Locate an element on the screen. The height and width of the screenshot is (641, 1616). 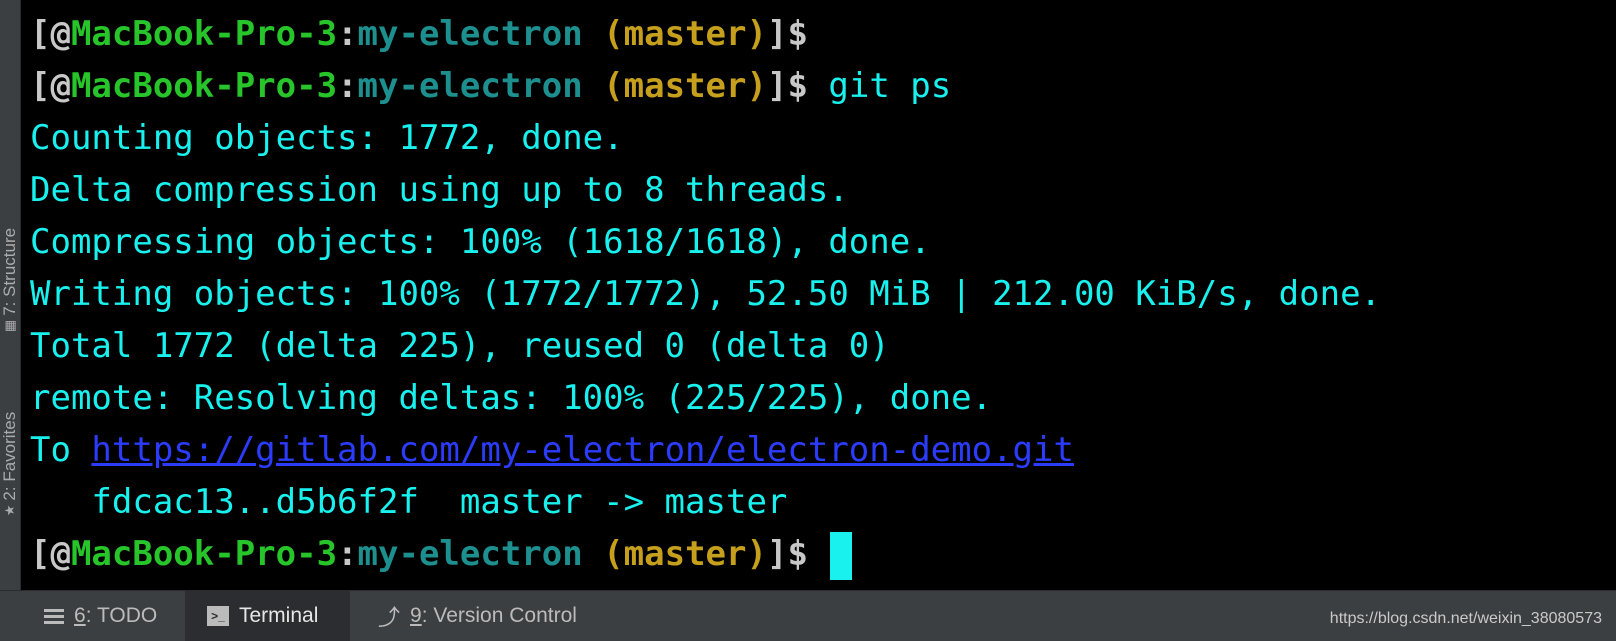
list-icon is located at coordinates (54, 616).